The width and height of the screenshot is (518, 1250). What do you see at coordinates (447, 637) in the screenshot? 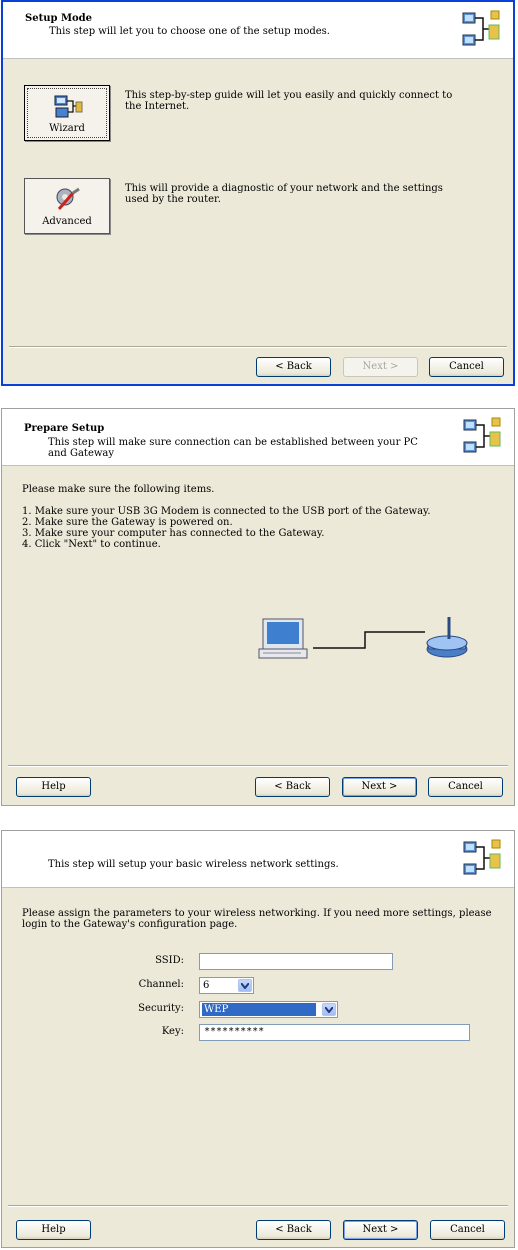
I see `router-icon` at bounding box center [447, 637].